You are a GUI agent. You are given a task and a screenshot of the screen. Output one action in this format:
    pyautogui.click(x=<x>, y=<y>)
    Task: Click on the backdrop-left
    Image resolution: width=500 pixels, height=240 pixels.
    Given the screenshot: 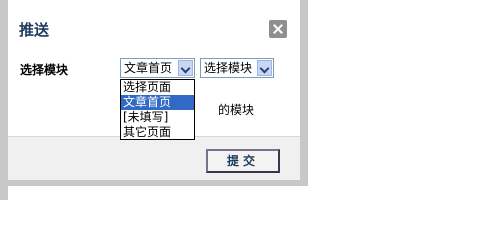 What is the action you would take?
    pyautogui.click(x=4, y=100)
    